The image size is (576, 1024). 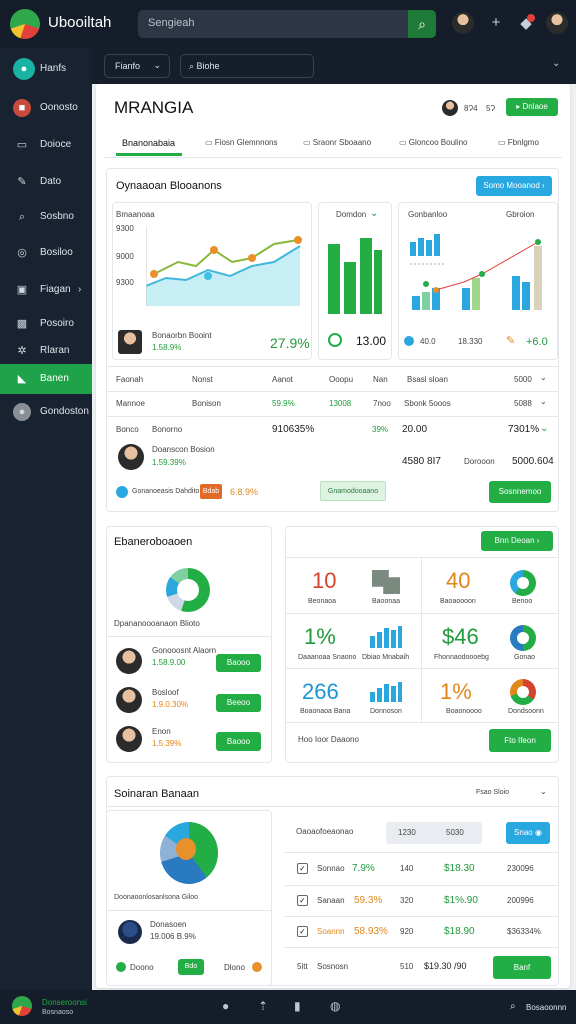 I want to click on filter-select: Fsao Sloio, so click(x=492, y=792).